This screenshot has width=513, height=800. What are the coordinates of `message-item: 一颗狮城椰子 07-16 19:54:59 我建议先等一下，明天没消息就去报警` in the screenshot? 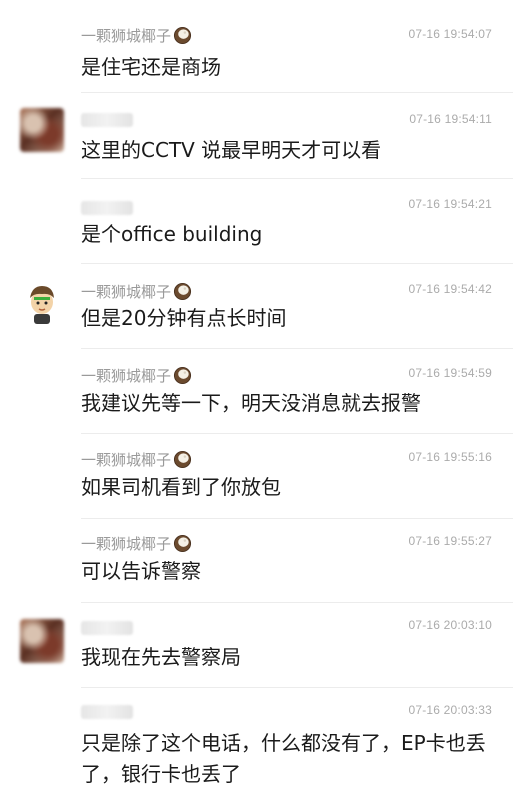 It's located at (256, 391).